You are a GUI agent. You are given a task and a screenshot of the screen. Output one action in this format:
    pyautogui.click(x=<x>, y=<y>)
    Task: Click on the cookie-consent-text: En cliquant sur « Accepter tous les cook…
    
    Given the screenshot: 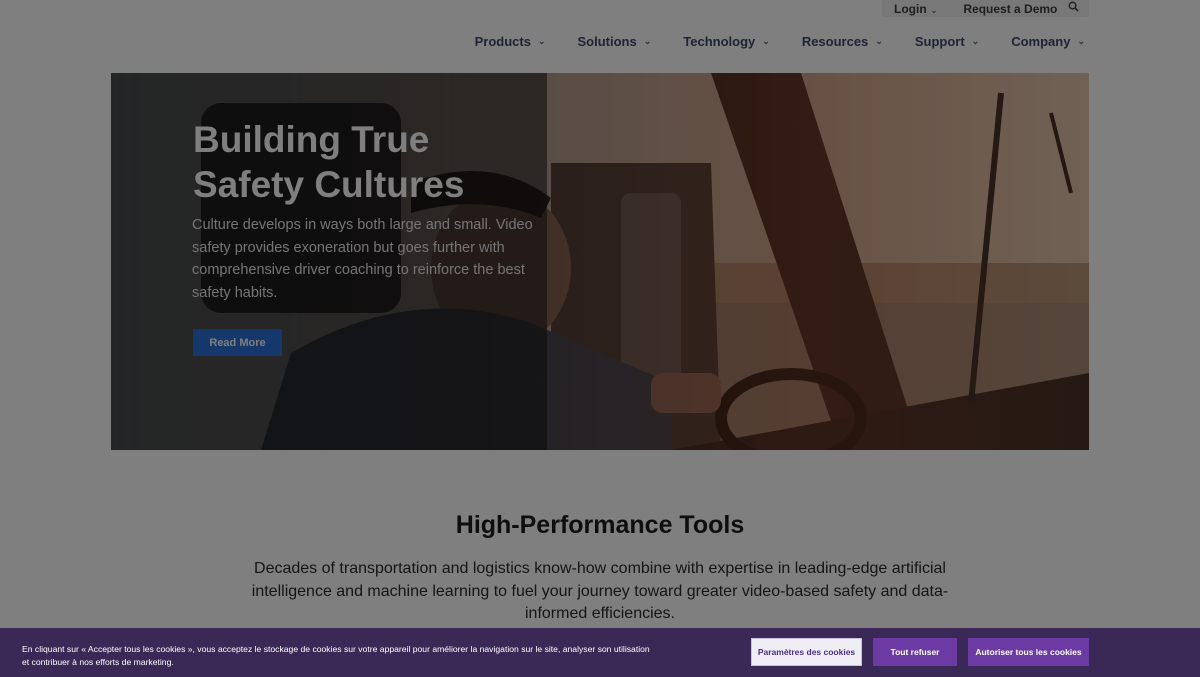 What is the action you would take?
    pyautogui.click(x=352, y=656)
    